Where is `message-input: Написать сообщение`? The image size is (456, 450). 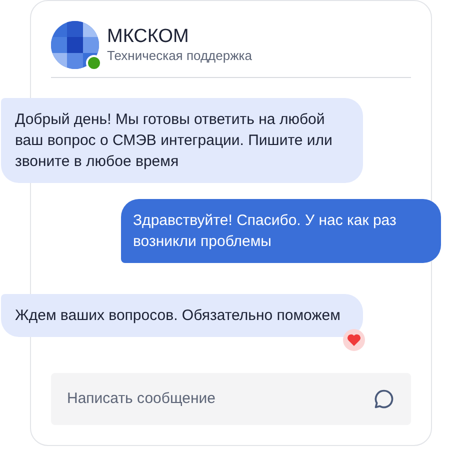 message-input: Написать сообщение is located at coordinates (231, 399).